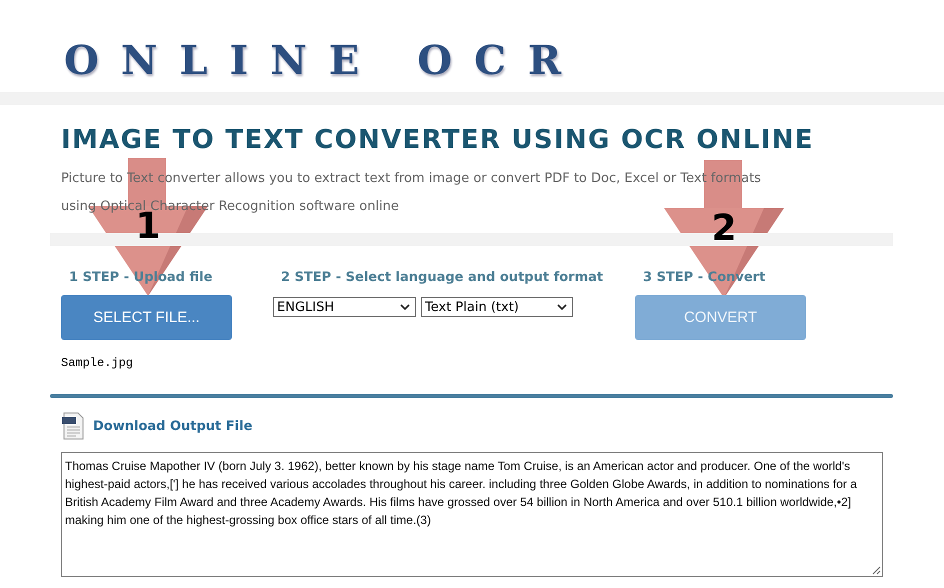  I want to click on format-select: Text Plain (txt), so click(497, 307).